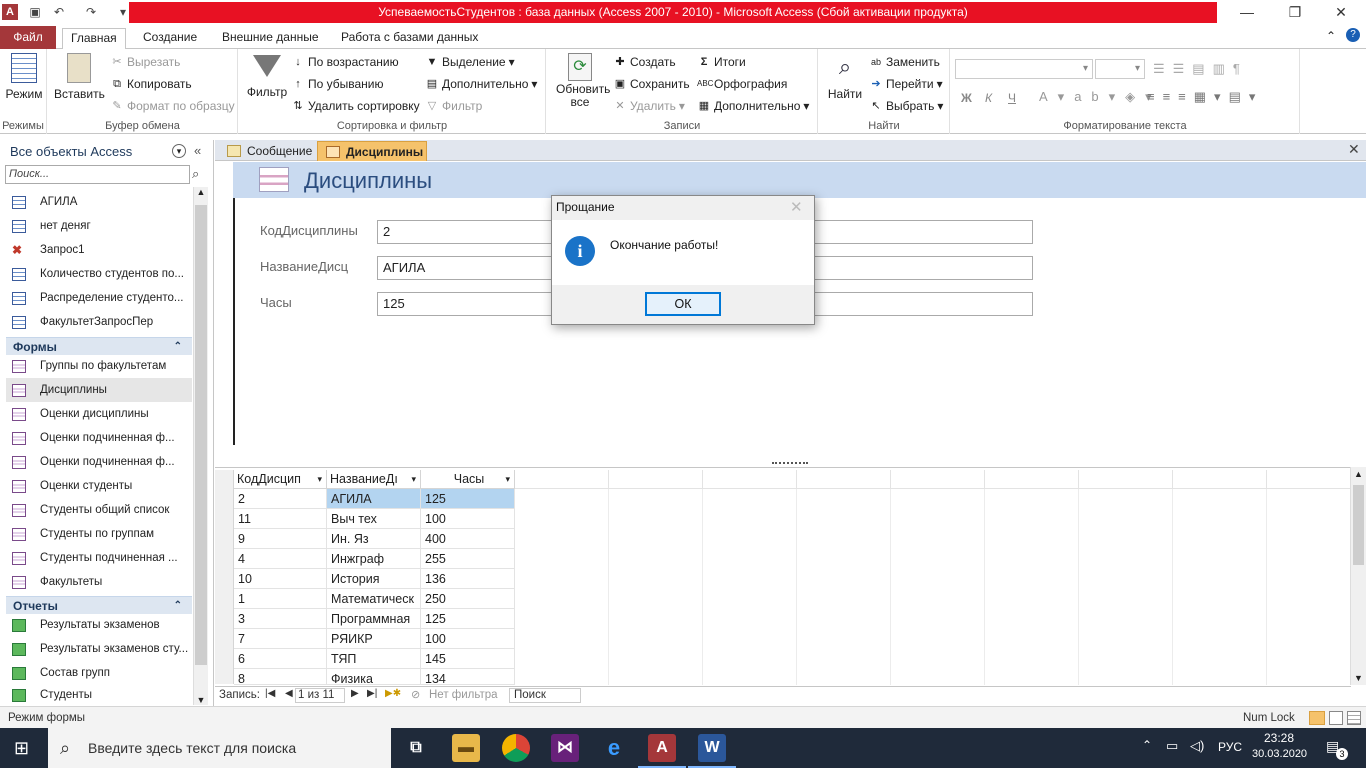 The height and width of the screenshot is (768, 1366). What do you see at coordinates (516, 748) in the screenshot?
I see `chrome-icon` at bounding box center [516, 748].